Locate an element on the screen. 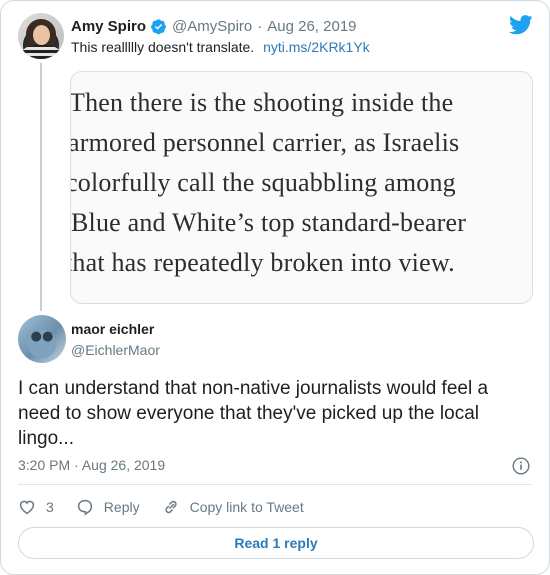  parent-author-name: Amy Spiro is located at coordinates (108, 26).